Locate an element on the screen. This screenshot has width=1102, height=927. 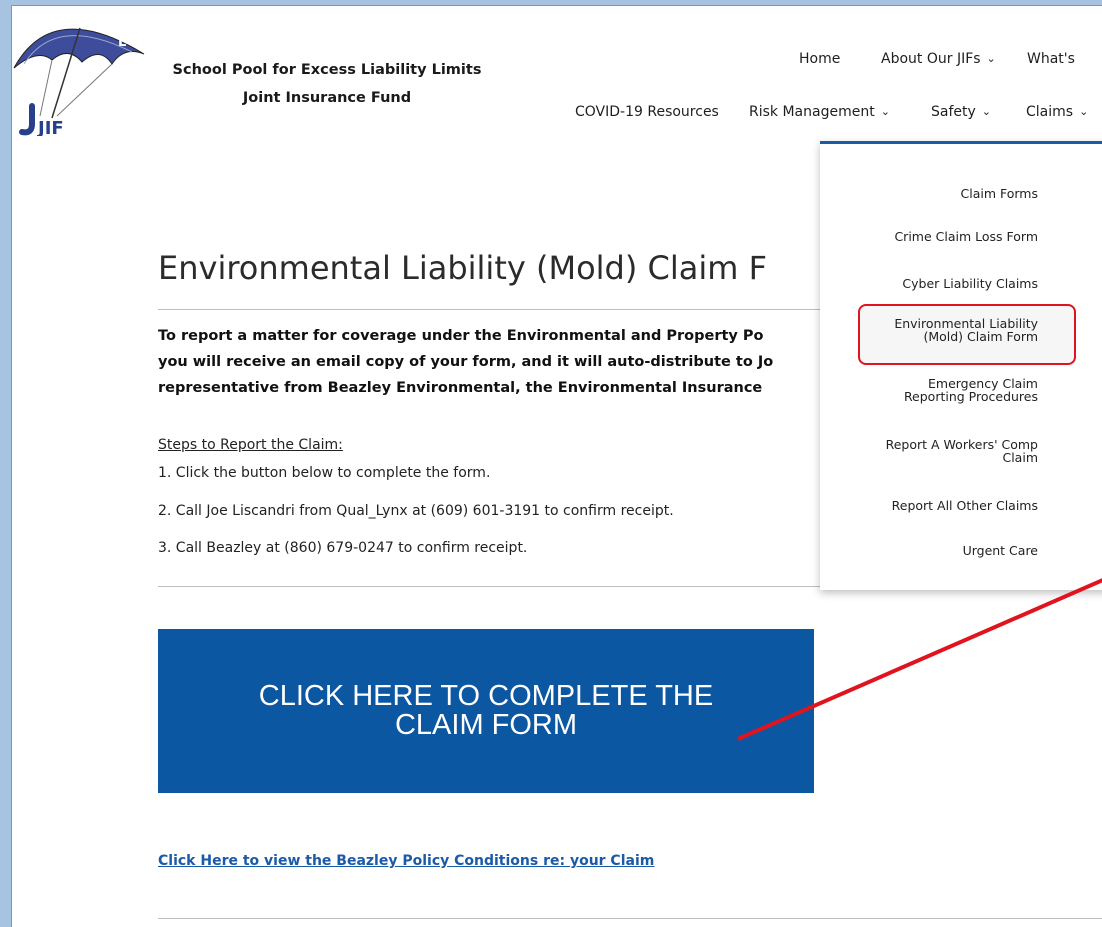
annotation-arrow-icon is located at coordinates (919, 659).